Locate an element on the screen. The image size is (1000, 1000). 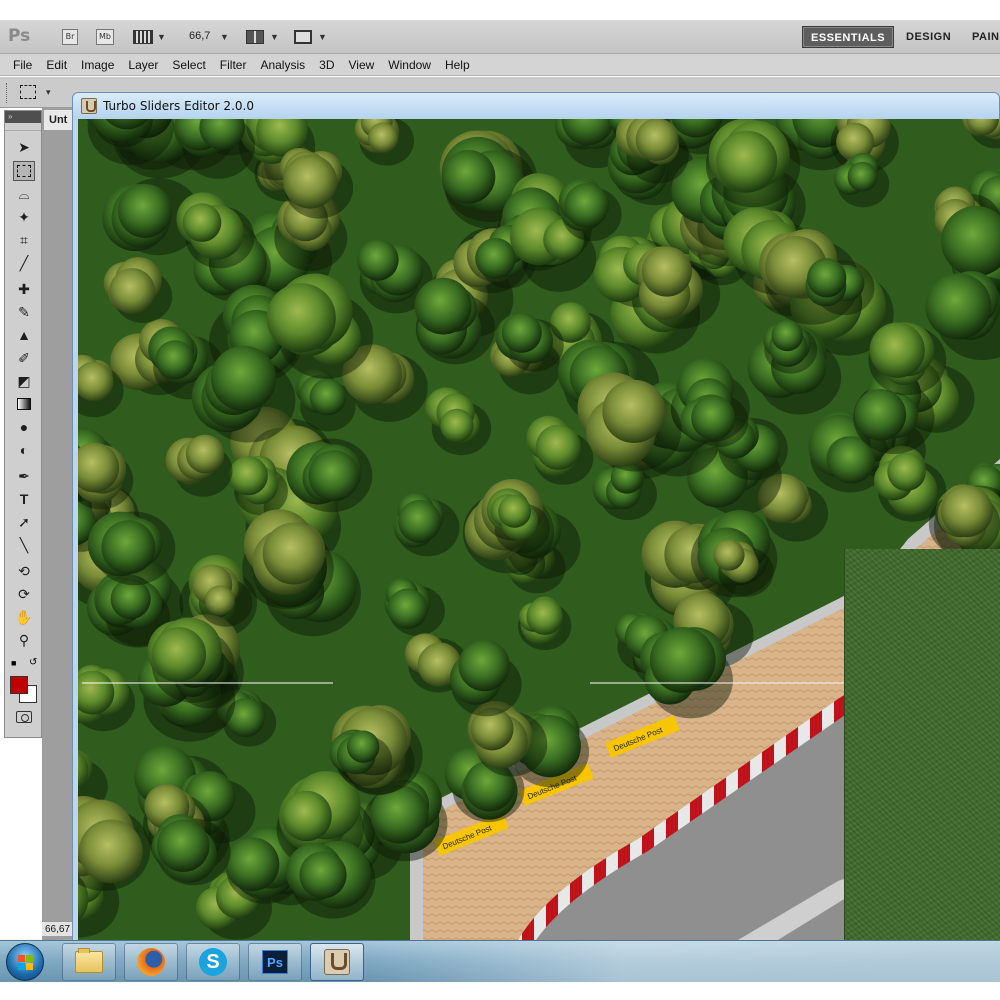
workspace-painting-button: PAIN is located at coordinates (982, 37).